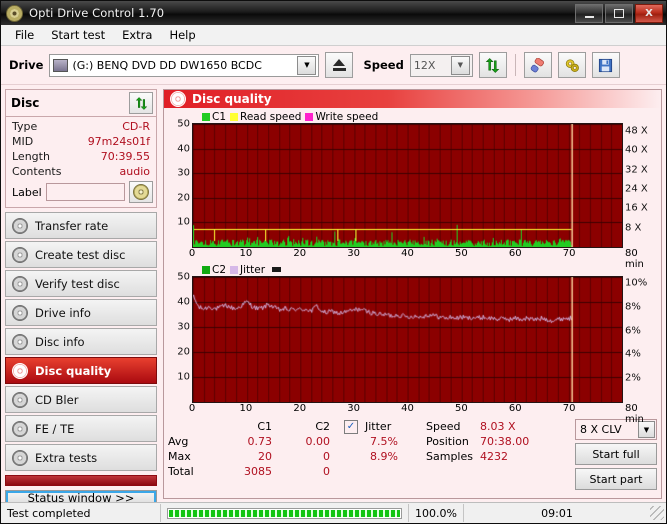 The height and width of the screenshot is (524, 667). Describe the element at coordinates (183, 302) in the screenshot. I see `y-tick-label: 40` at that location.